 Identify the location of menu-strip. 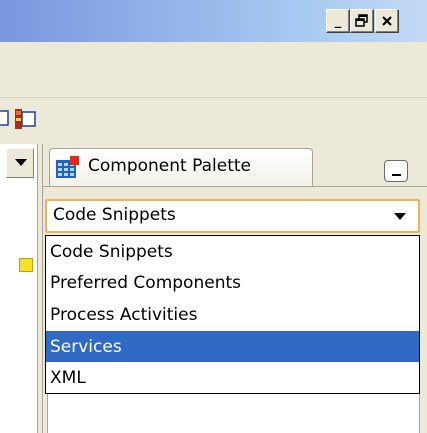
(213, 70).